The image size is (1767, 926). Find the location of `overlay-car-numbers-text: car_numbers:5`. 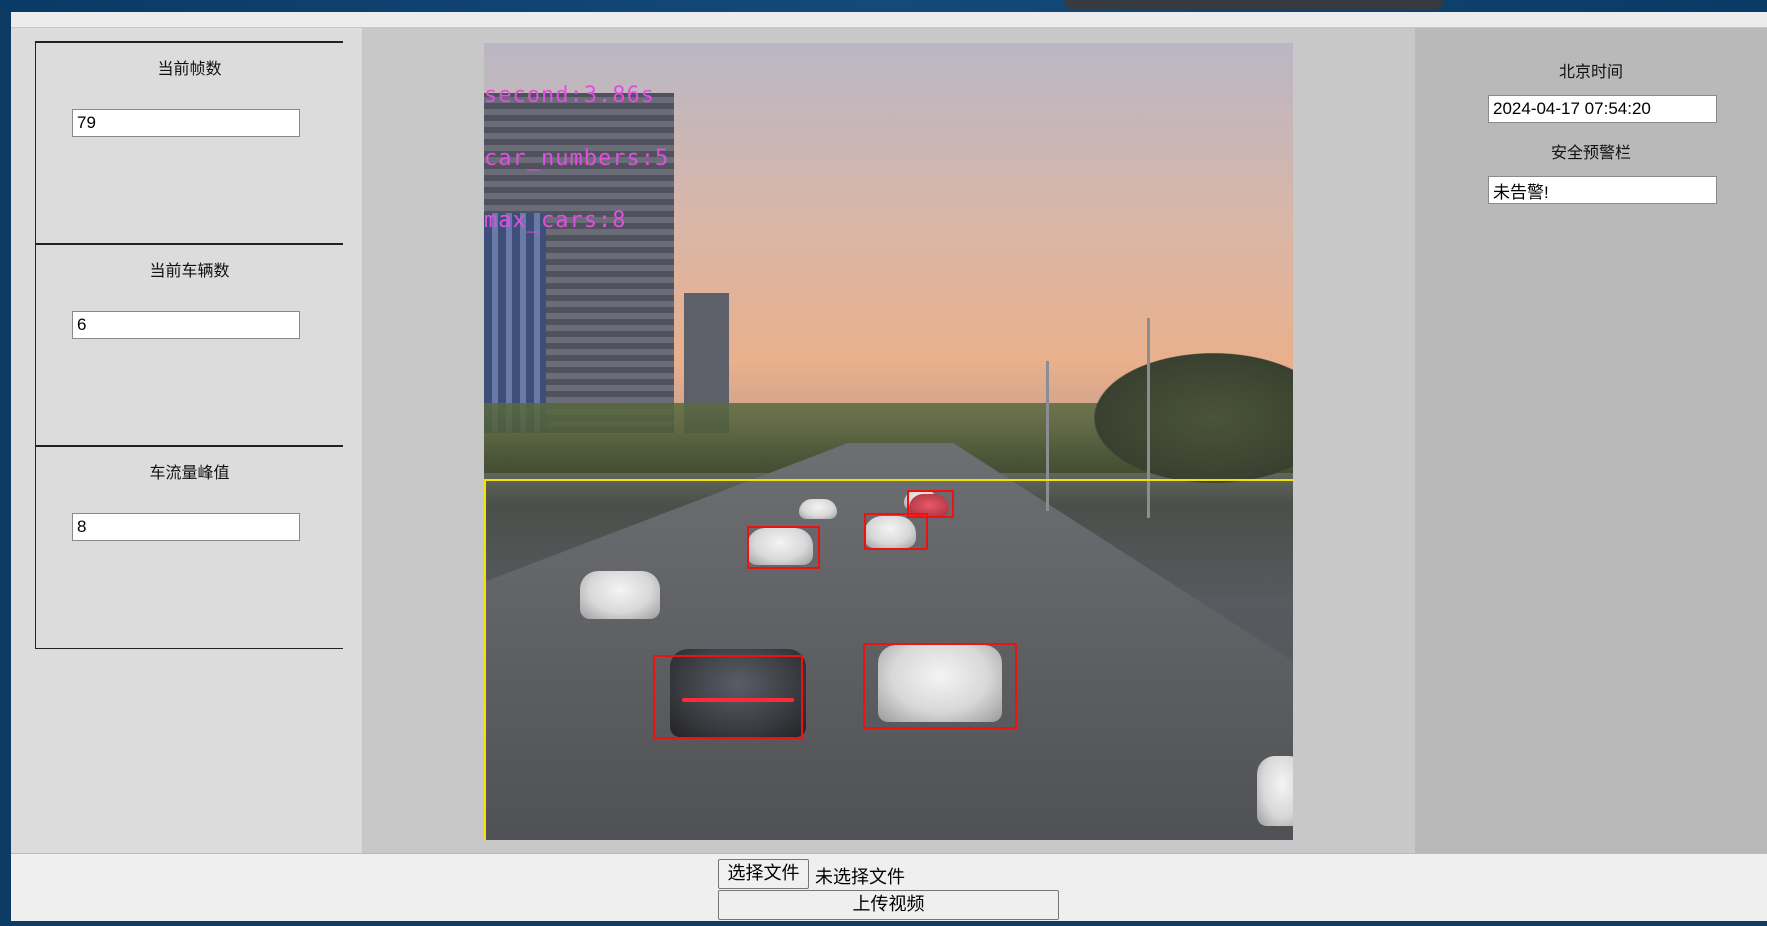

overlay-car-numbers-text: car_numbers:5 is located at coordinates (577, 158).